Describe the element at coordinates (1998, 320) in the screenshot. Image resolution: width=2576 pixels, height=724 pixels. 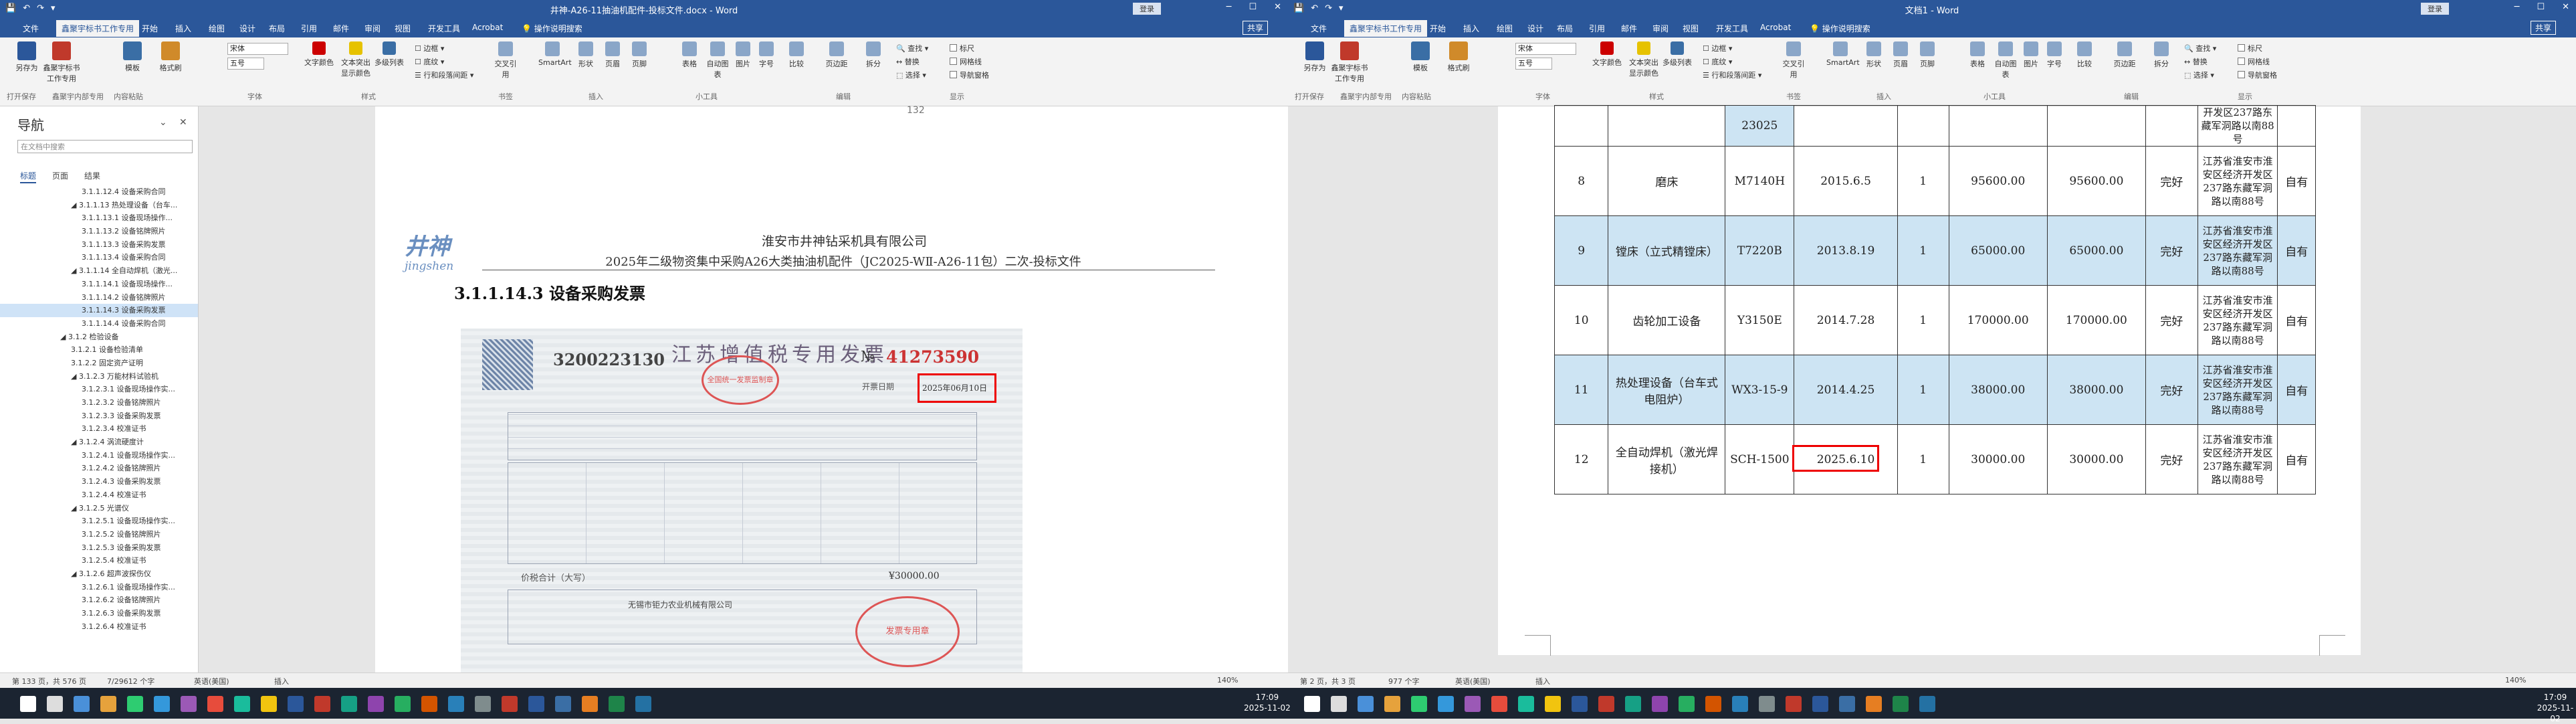
I see `table-cell-price: 170000.00` at that location.